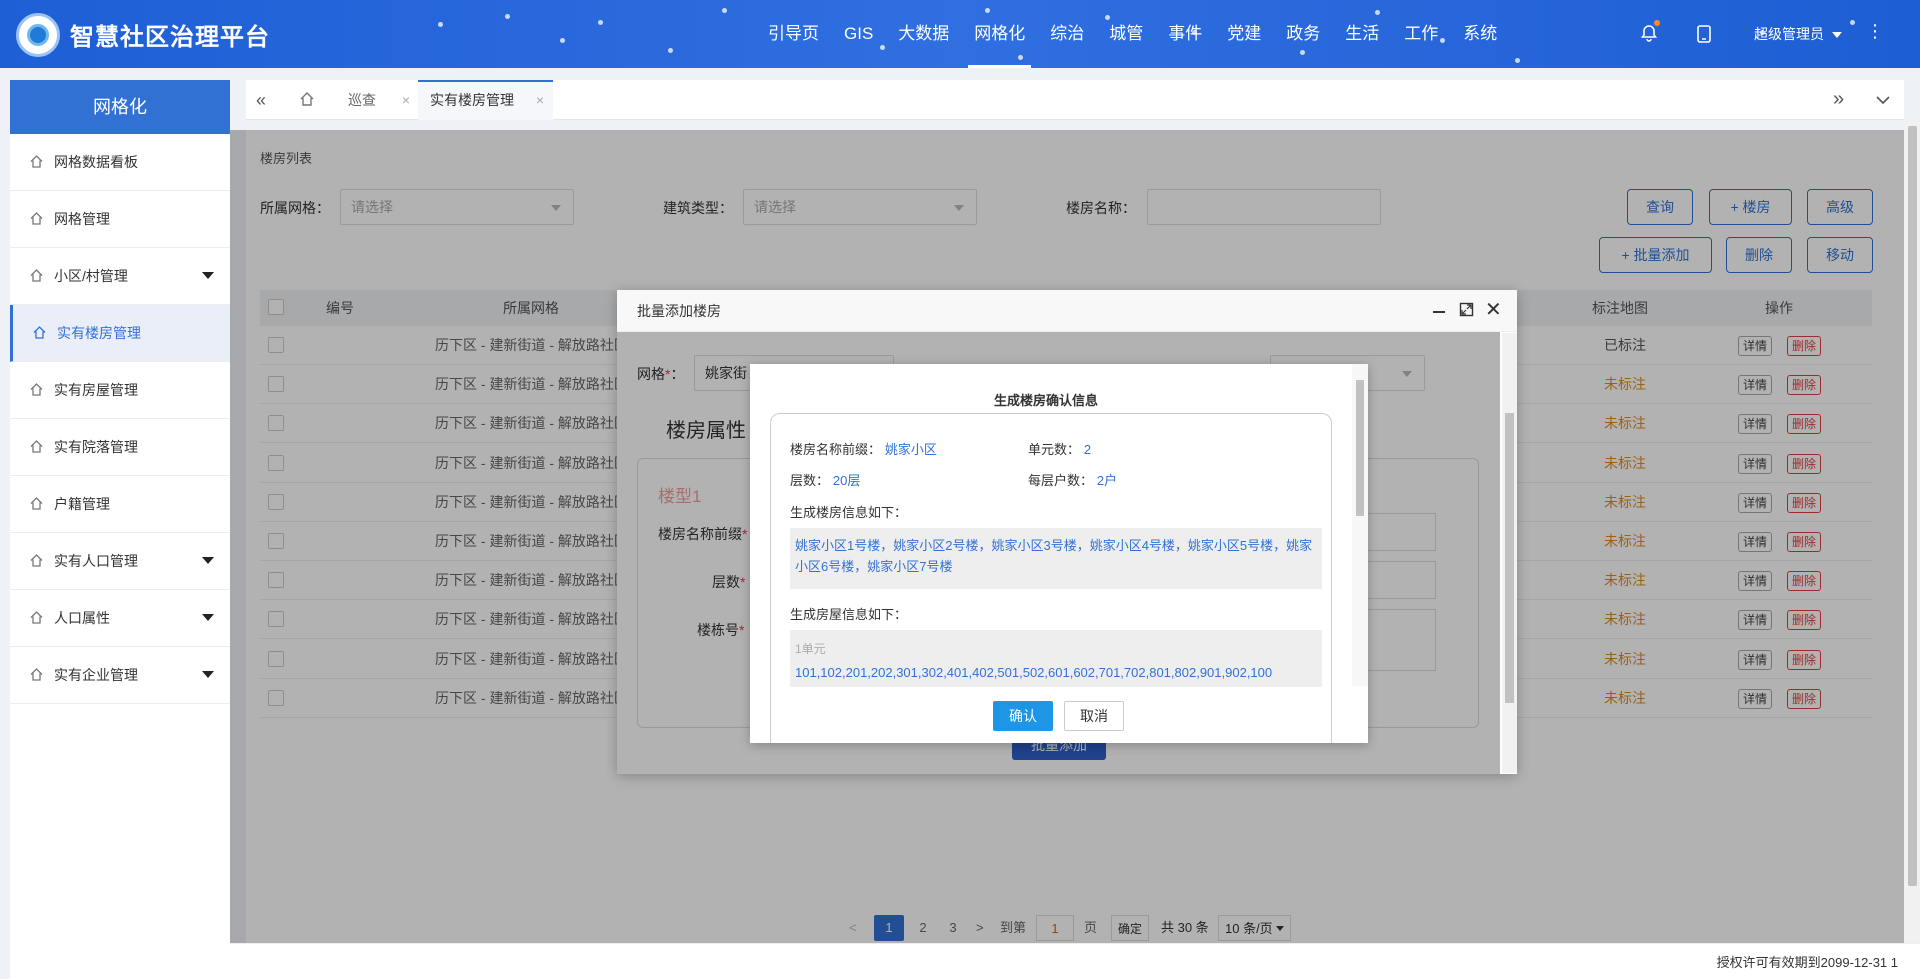 The width and height of the screenshot is (1920, 979). Describe the element at coordinates (1362, 34) in the screenshot. I see `nav-item-9: 生活` at that location.